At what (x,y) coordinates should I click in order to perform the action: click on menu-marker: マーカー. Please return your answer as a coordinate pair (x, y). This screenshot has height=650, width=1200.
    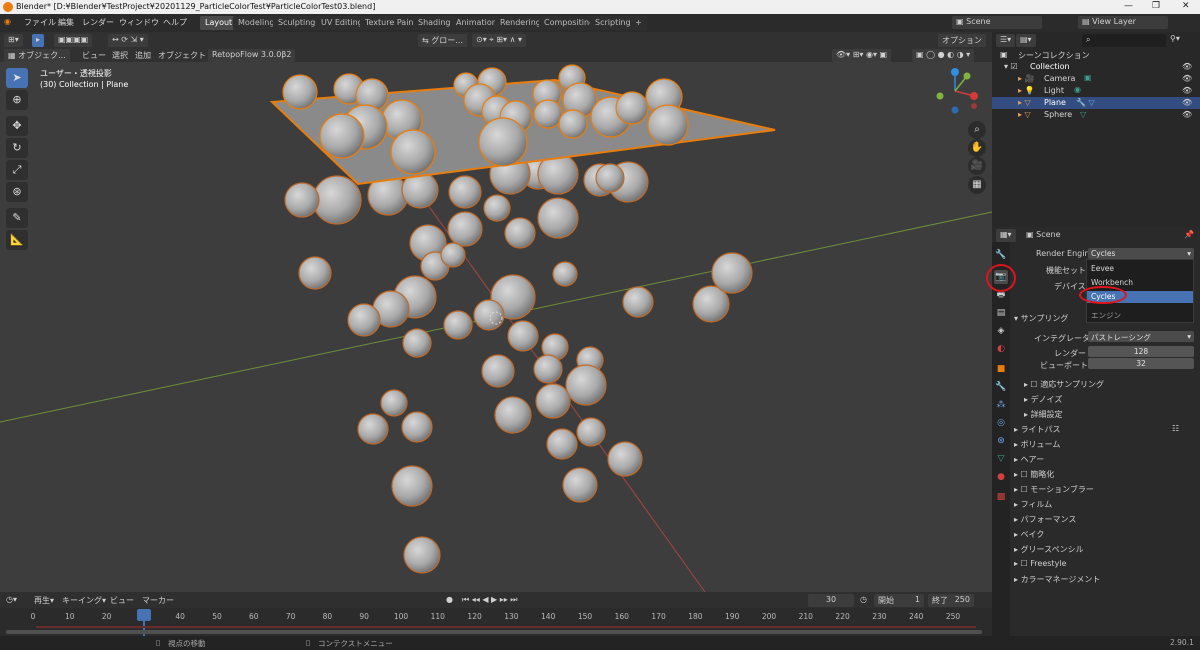
    Looking at the image, I should click on (158, 600).